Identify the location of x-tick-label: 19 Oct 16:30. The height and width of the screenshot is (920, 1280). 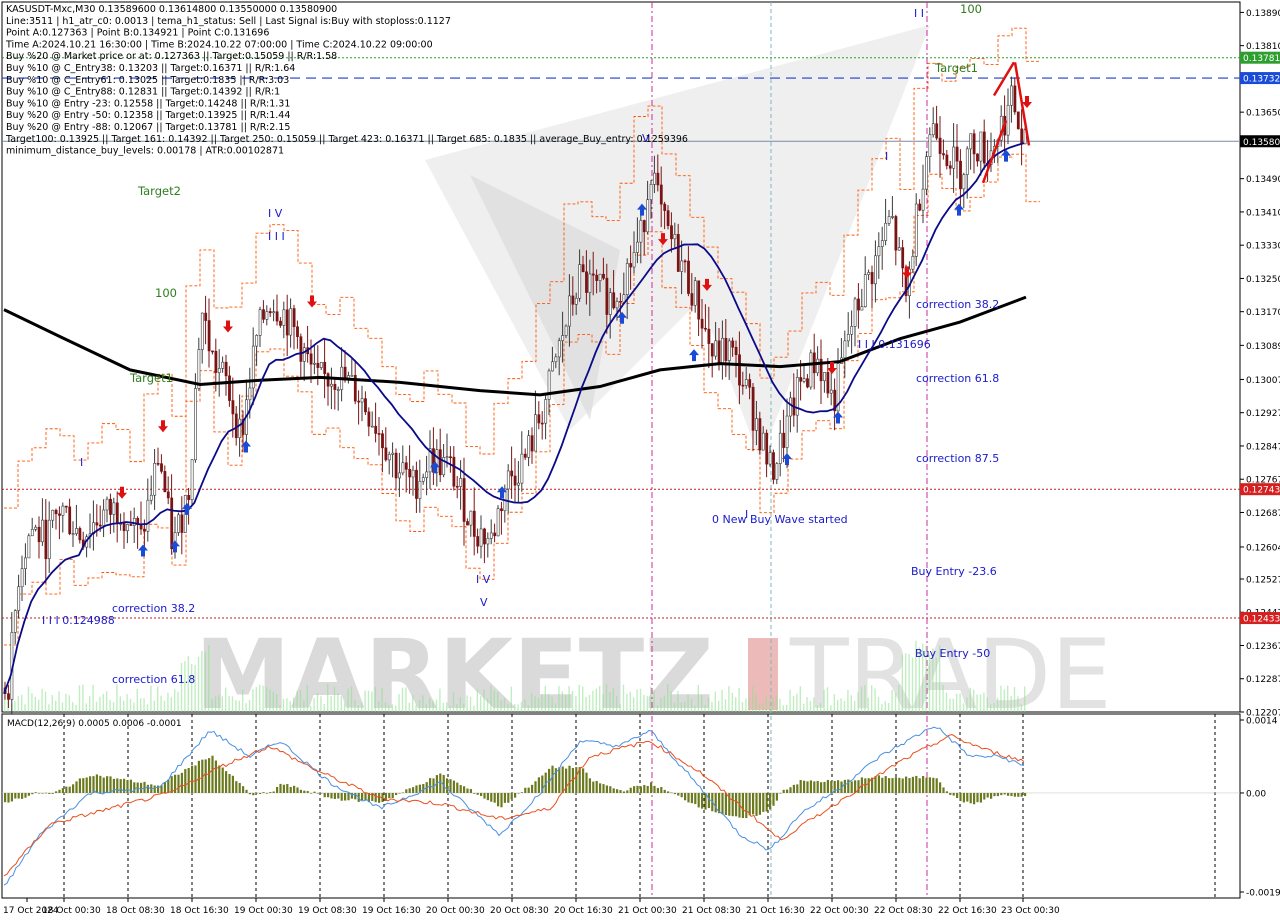
(391, 911).